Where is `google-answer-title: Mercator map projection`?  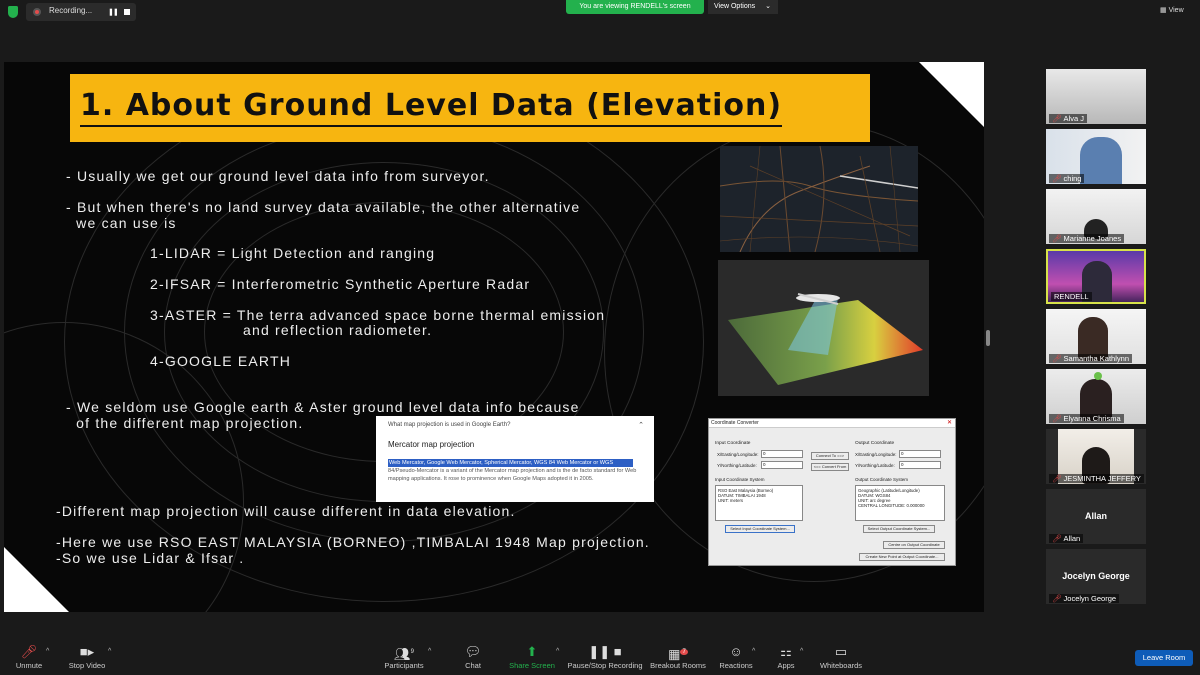 google-answer-title: Mercator map projection is located at coordinates (431, 444).